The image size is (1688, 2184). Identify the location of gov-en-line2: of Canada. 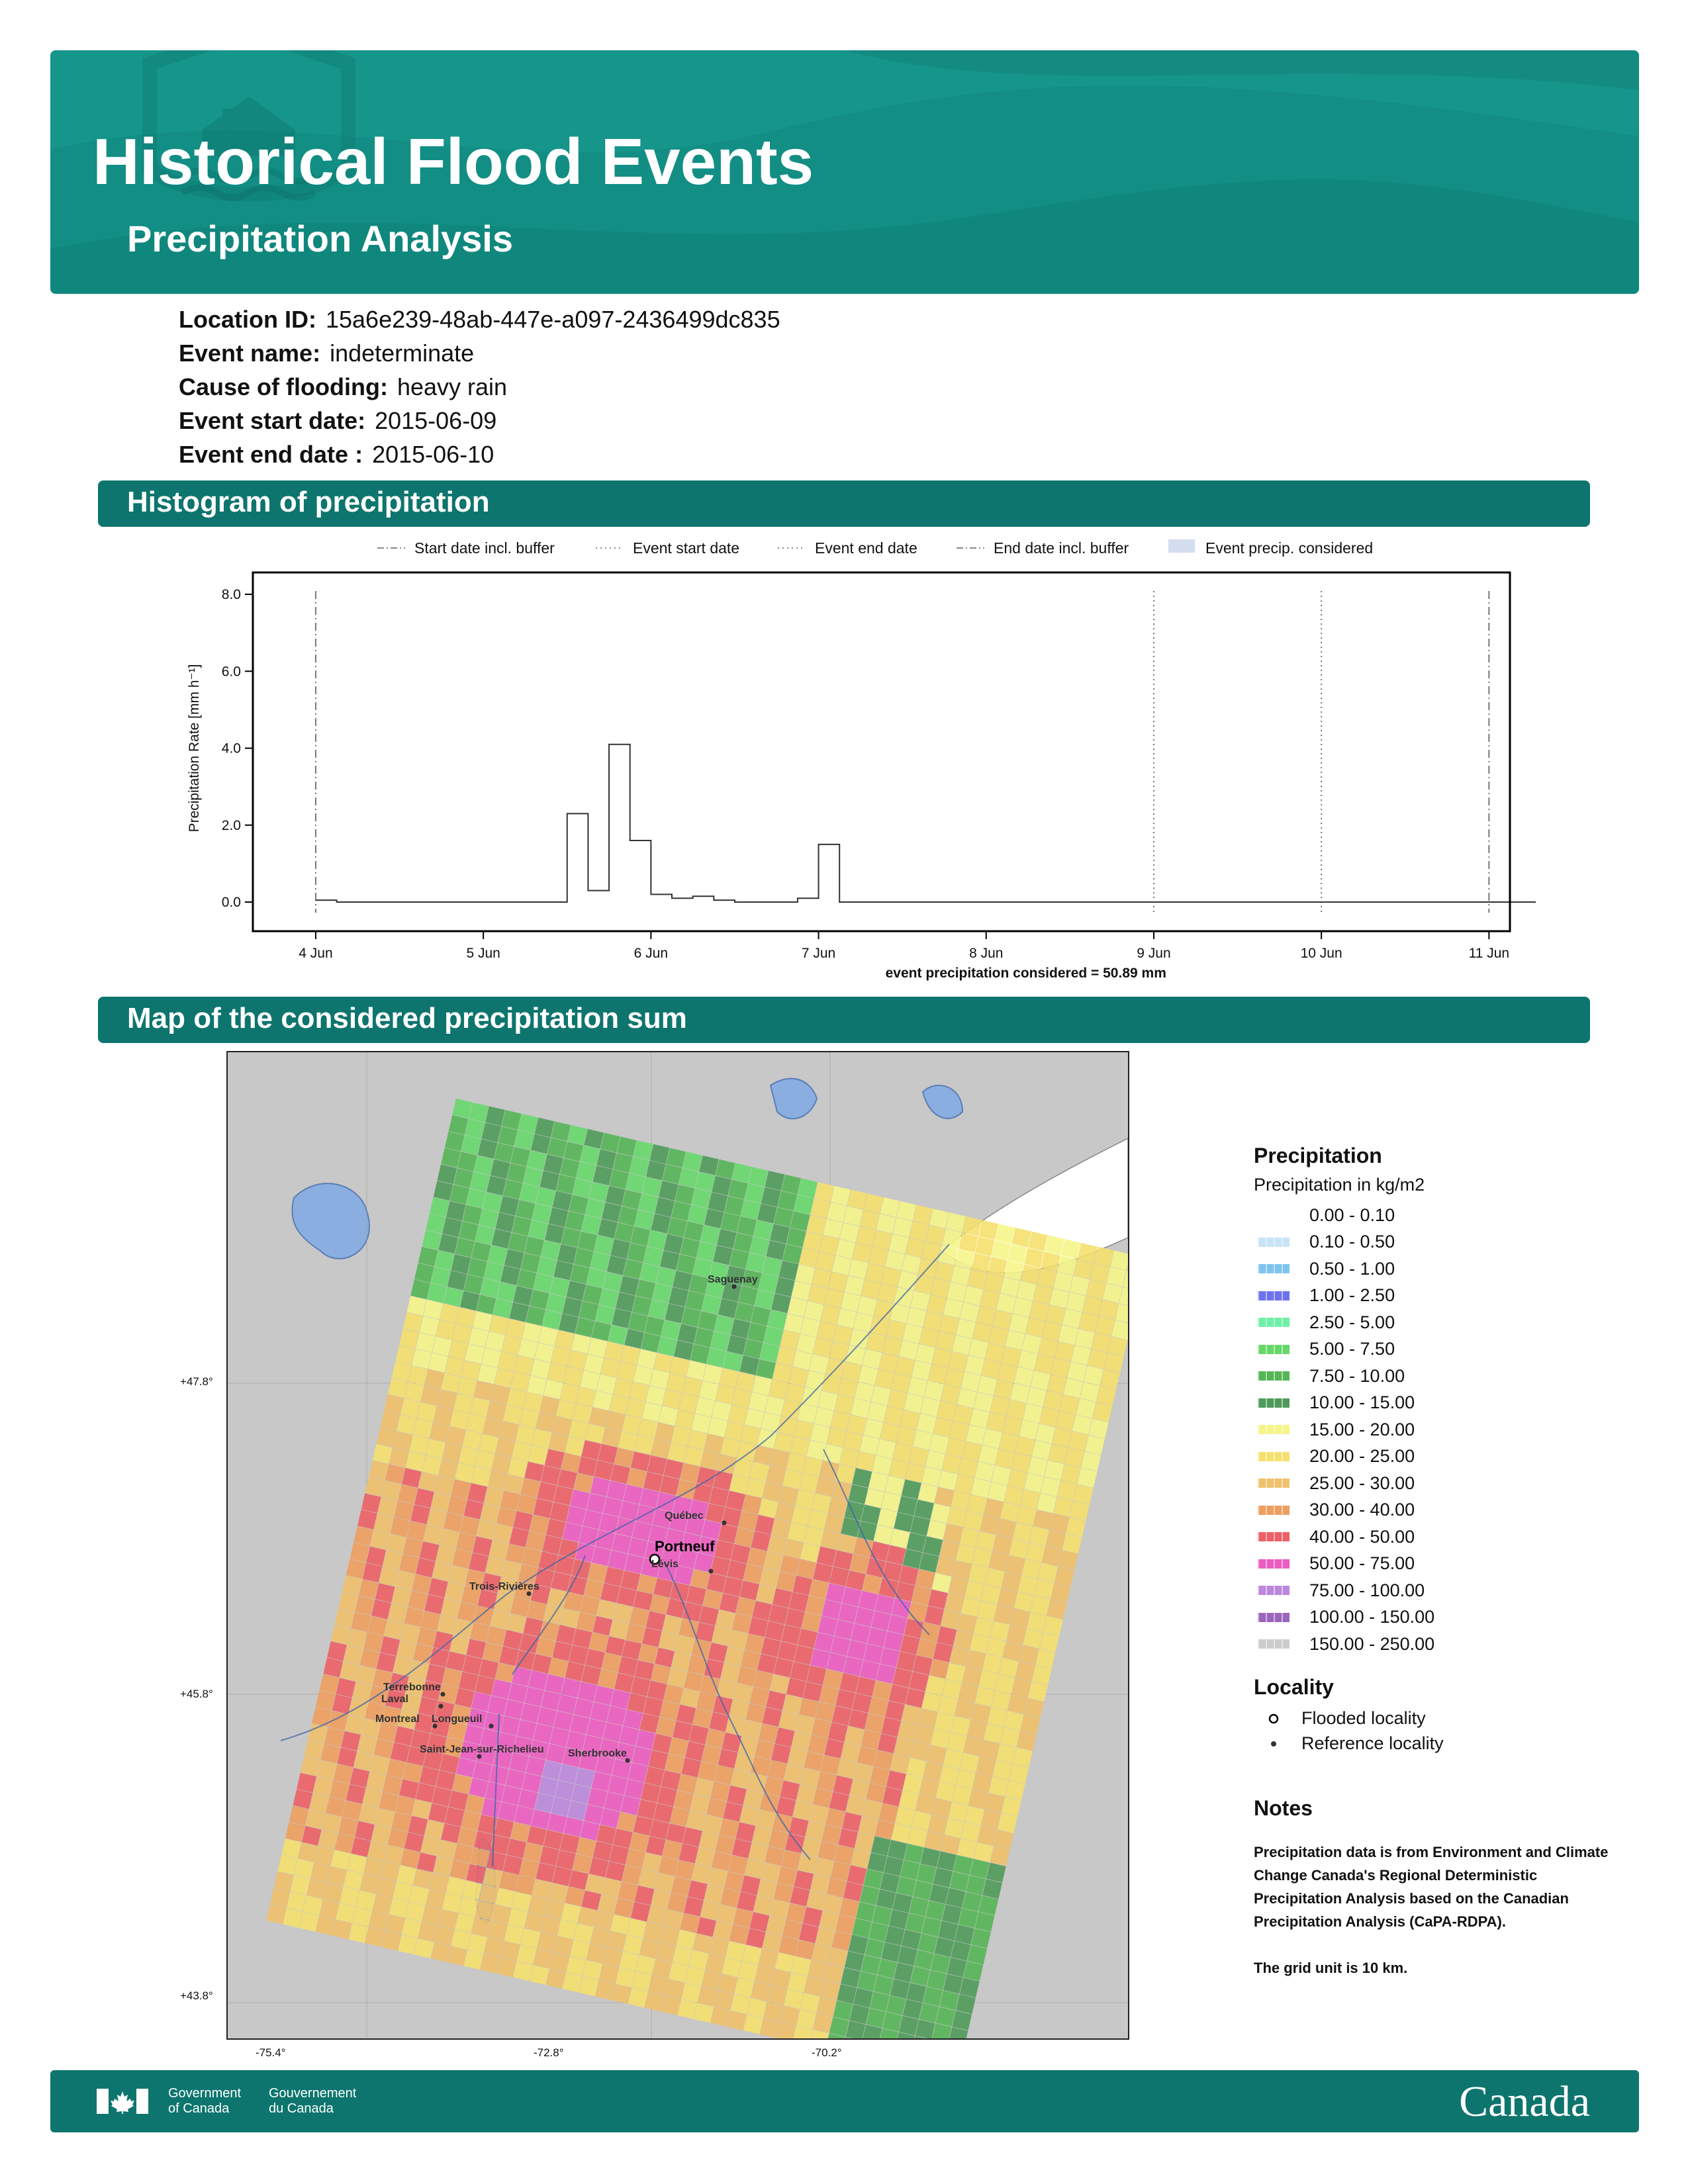
(199, 2108).